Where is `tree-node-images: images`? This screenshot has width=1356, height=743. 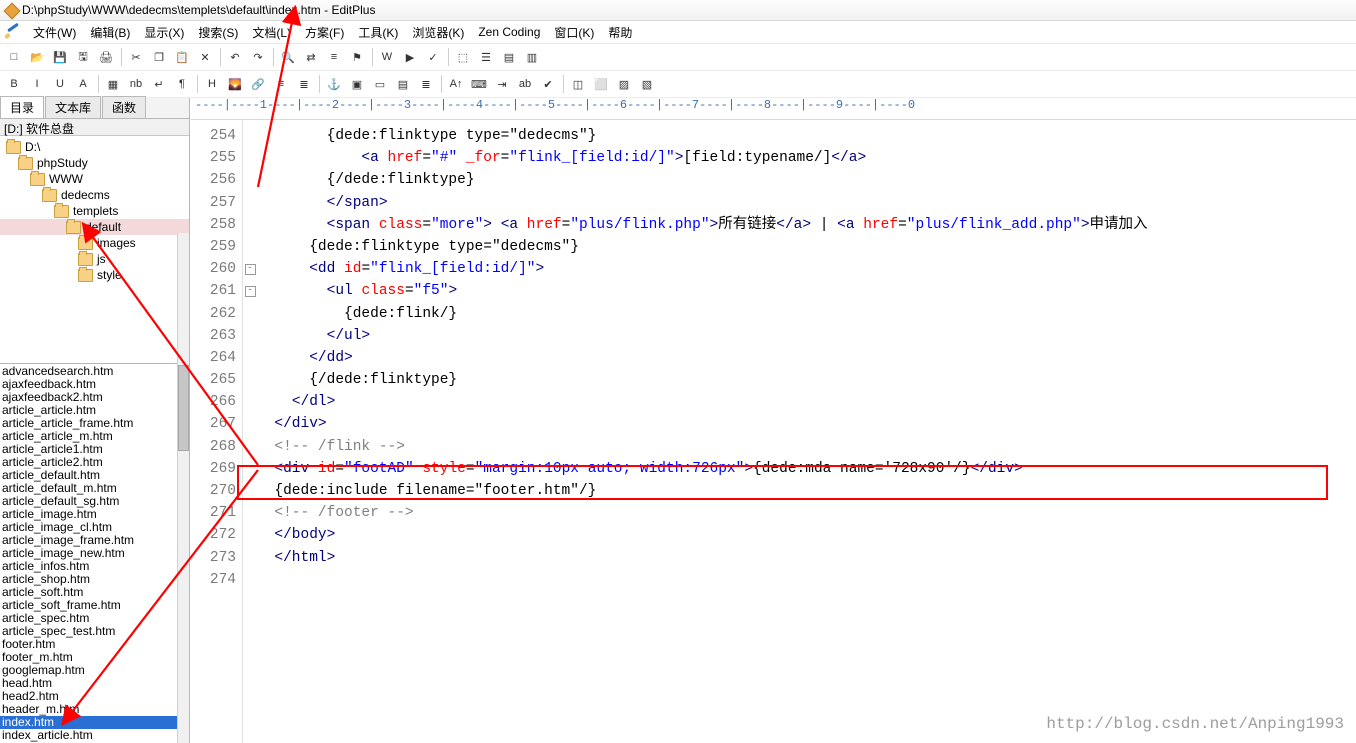
tree-node-images: images is located at coordinates (94, 242).